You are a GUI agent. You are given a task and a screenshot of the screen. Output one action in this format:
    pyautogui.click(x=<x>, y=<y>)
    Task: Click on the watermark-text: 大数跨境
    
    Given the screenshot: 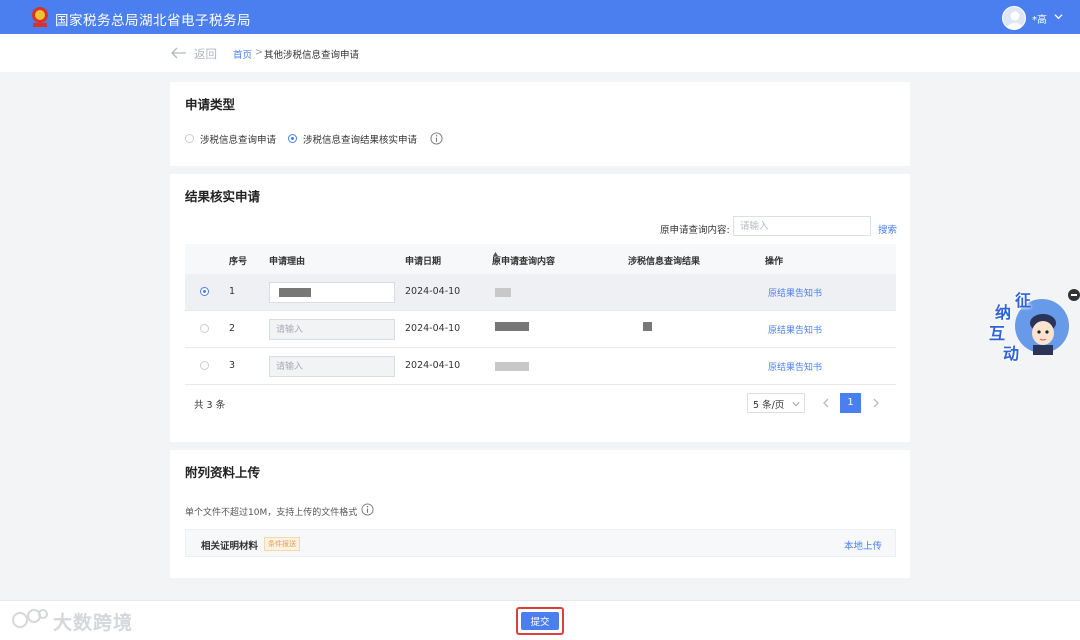 What is the action you would take?
    pyautogui.click(x=93, y=623)
    